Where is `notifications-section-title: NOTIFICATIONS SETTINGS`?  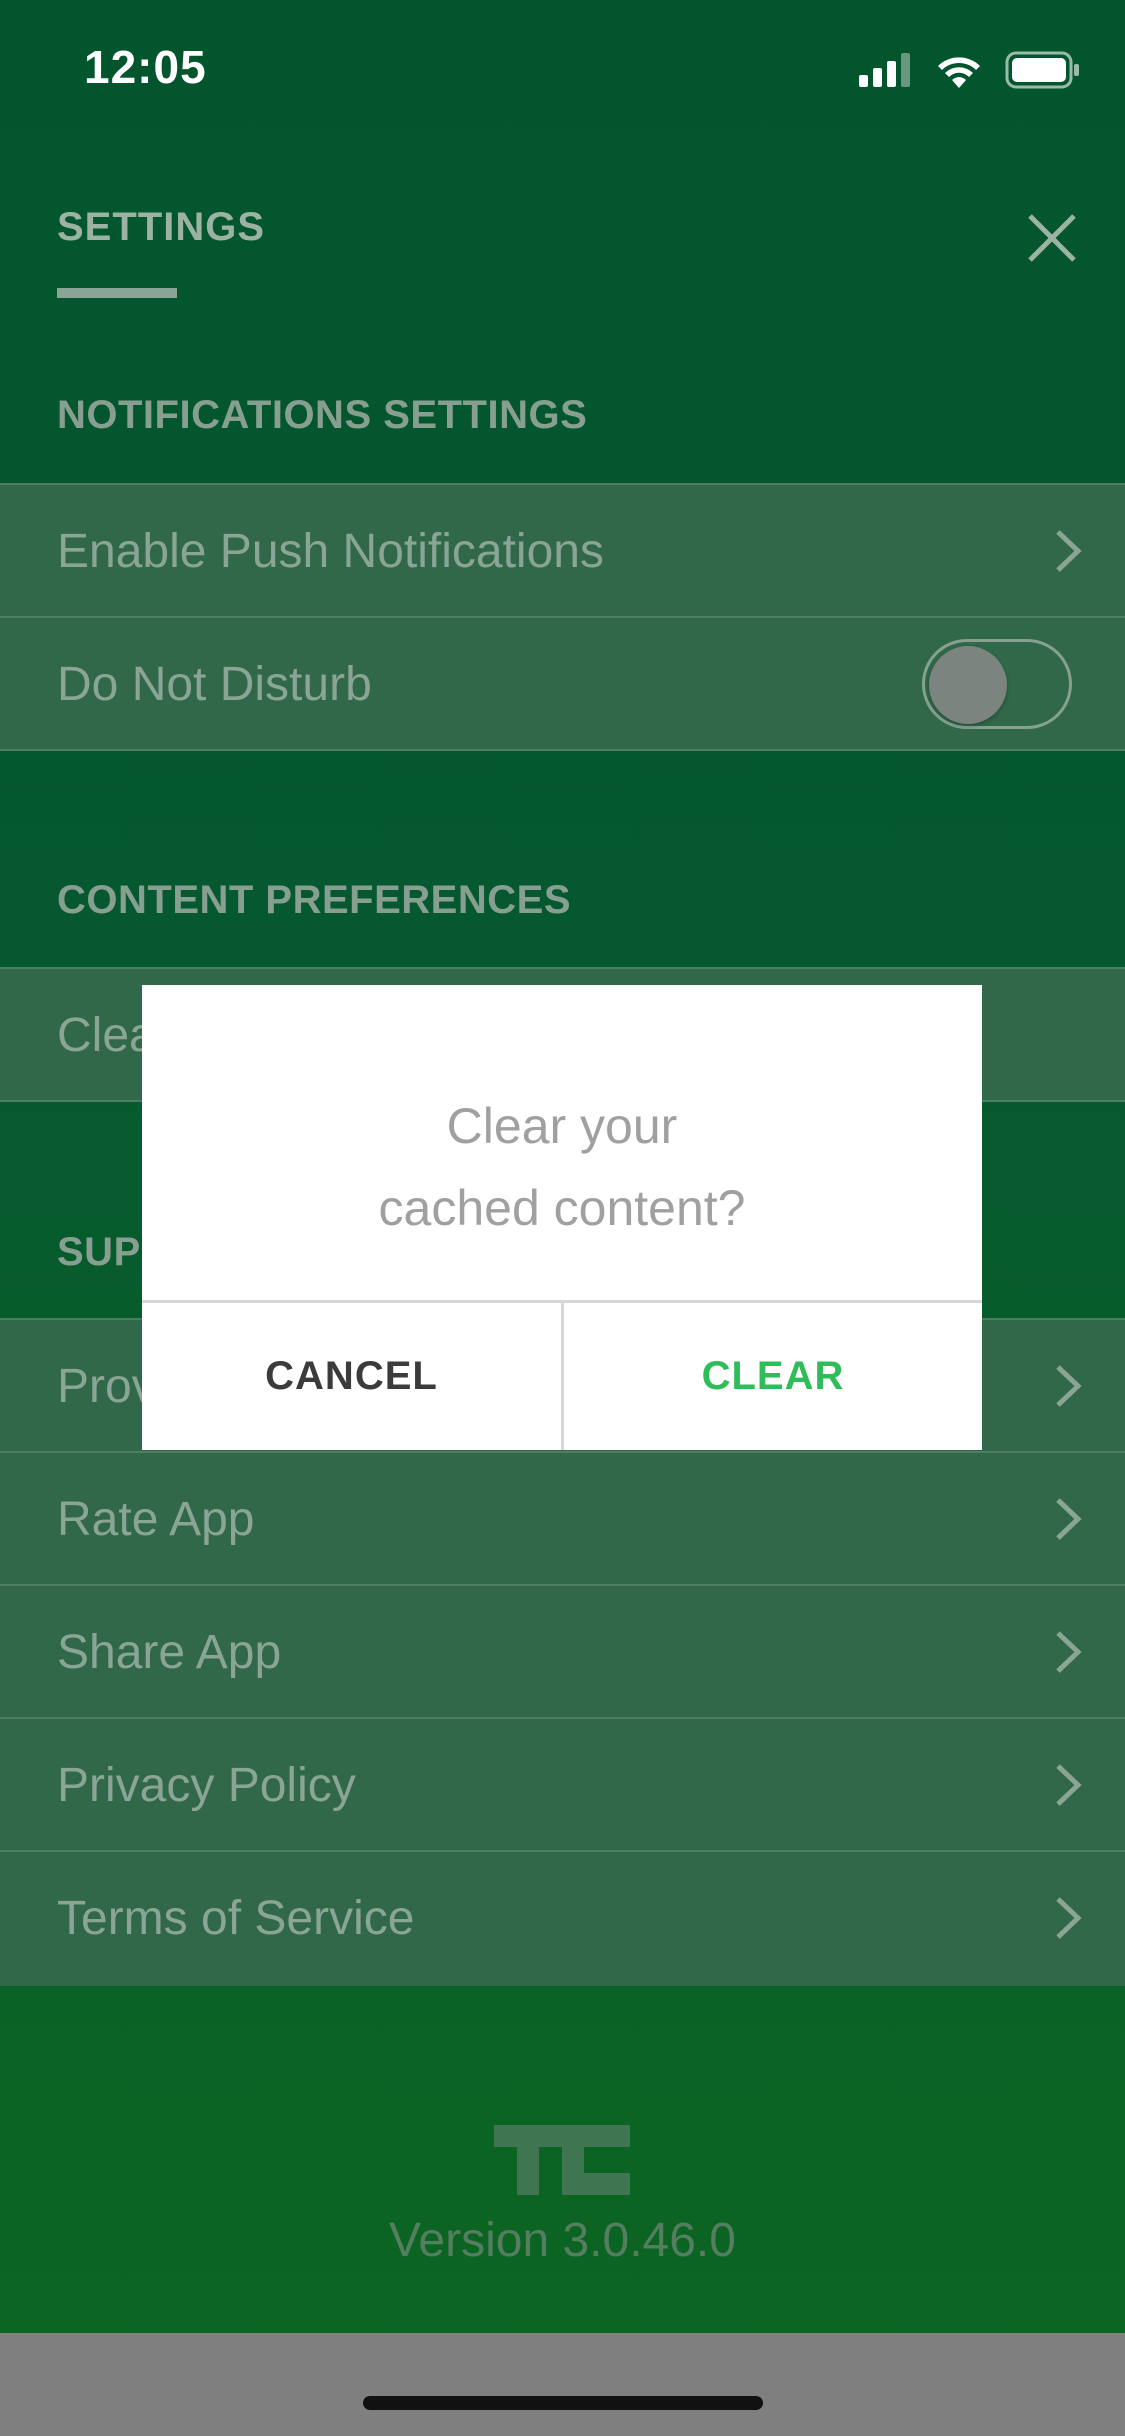
notifications-section-title: NOTIFICATIONS SETTINGS is located at coordinates (322, 415).